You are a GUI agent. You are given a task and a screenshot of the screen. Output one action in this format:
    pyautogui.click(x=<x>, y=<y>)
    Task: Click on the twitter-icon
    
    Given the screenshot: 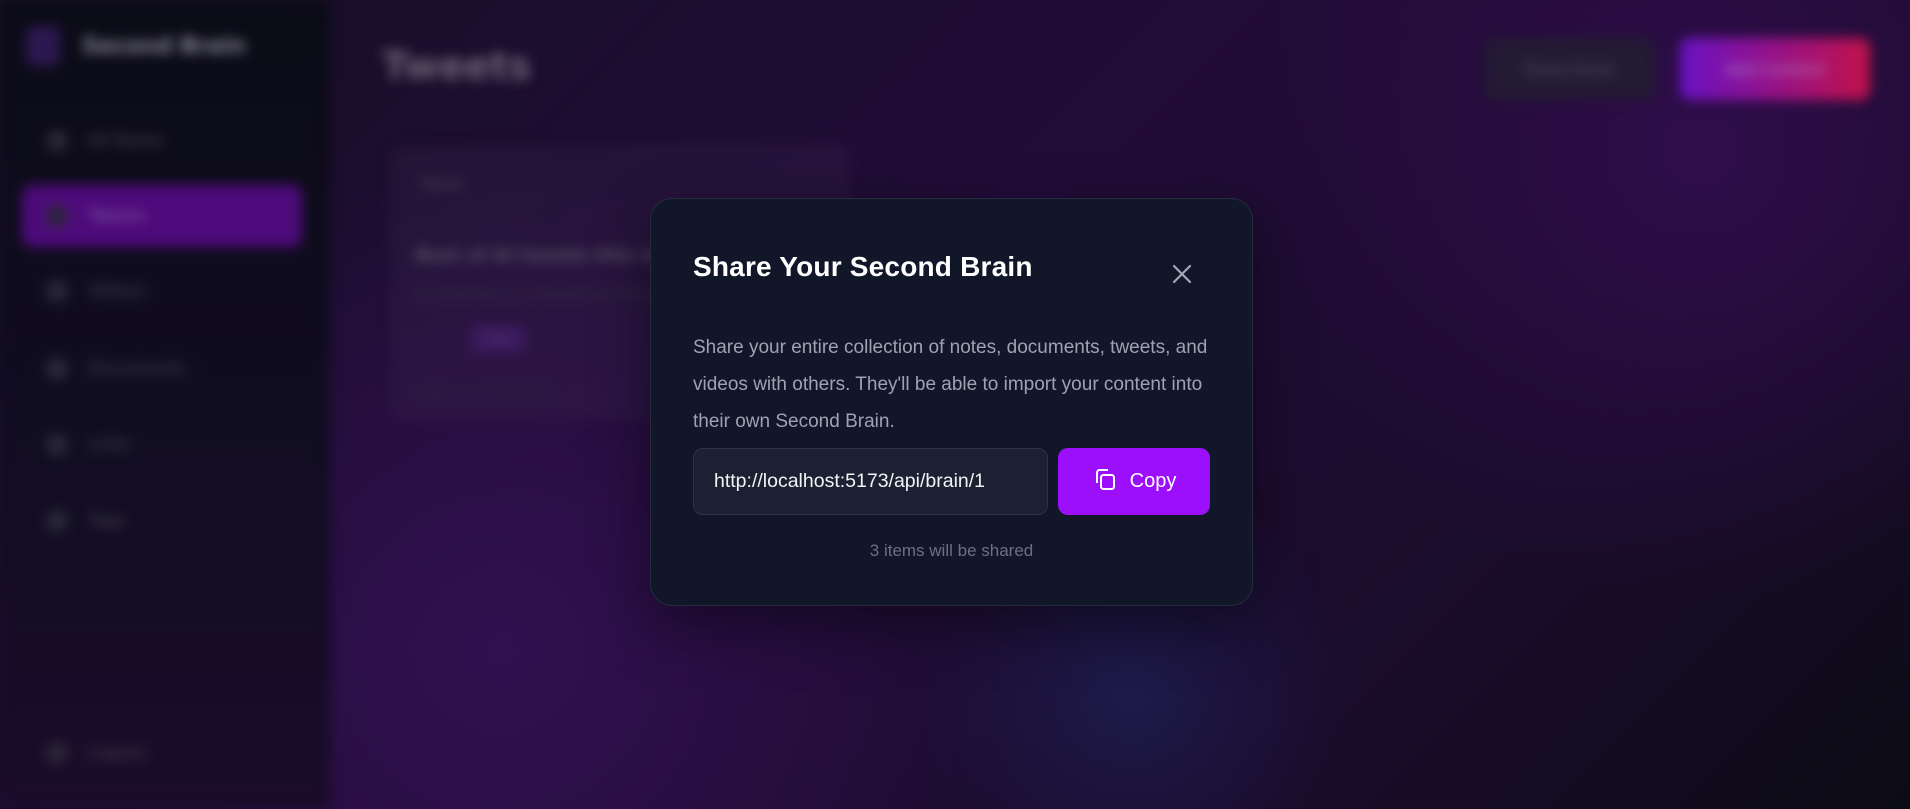 What is the action you would take?
    pyautogui.click(x=57, y=216)
    